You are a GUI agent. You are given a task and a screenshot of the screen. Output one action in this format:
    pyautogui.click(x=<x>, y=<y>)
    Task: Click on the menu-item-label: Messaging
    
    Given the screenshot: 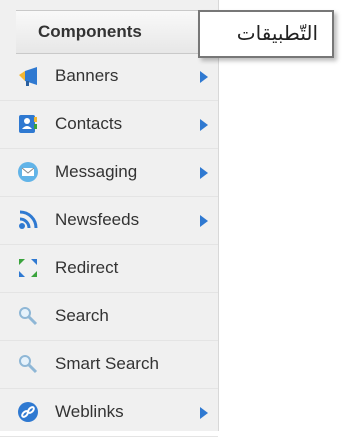 What is the action you would take?
    pyautogui.click(x=96, y=171)
    